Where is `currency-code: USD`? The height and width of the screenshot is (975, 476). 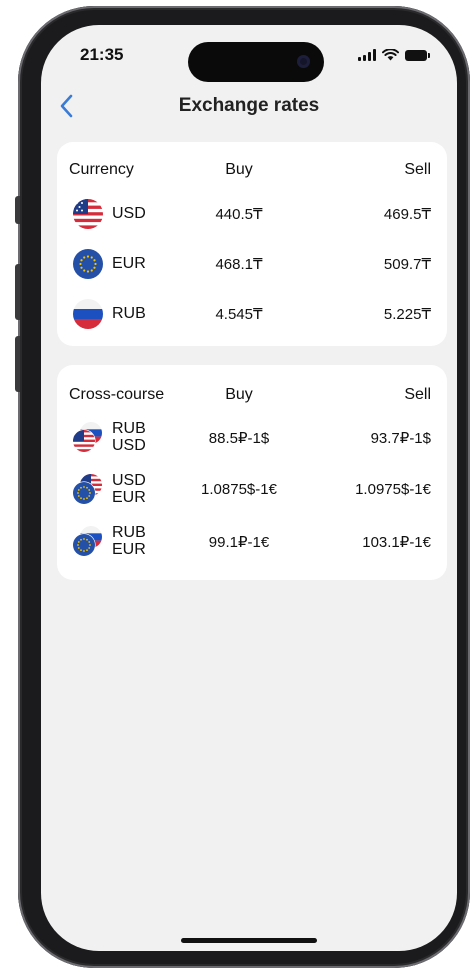
currency-code: USD is located at coordinates (129, 213).